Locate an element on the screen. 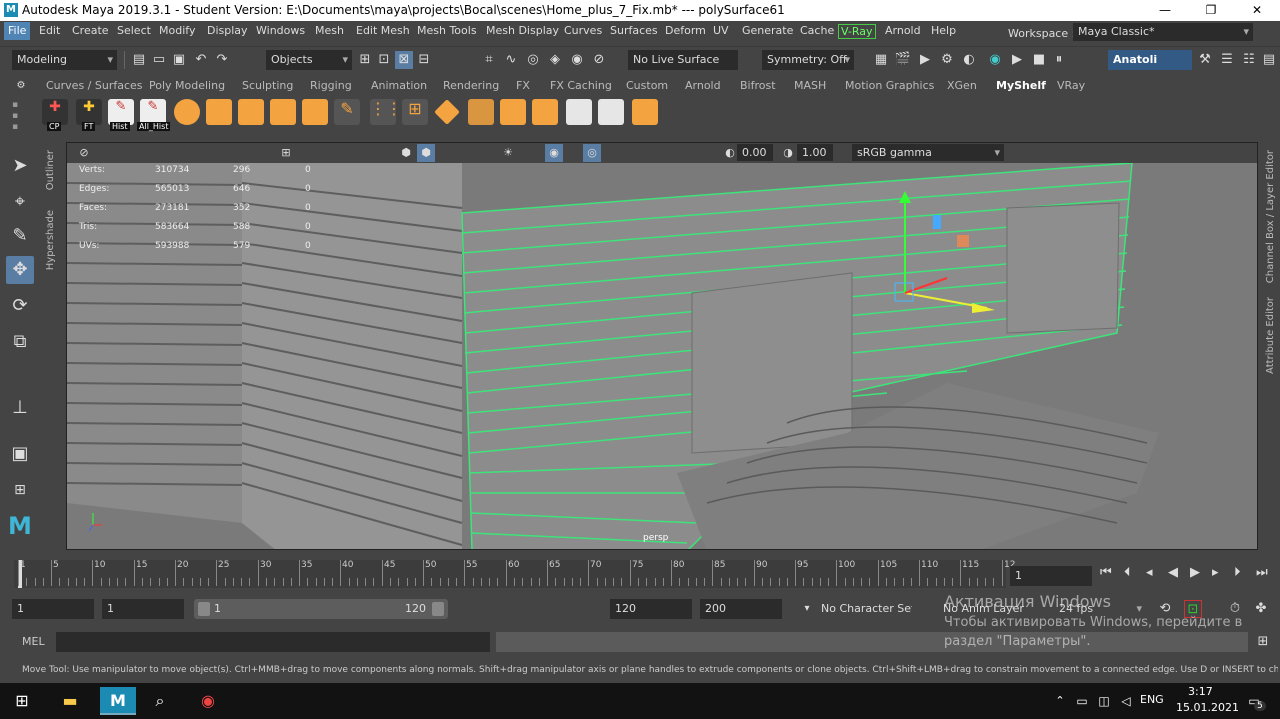  shelf-tab-custom: Custom is located at coordinates (647, 85).